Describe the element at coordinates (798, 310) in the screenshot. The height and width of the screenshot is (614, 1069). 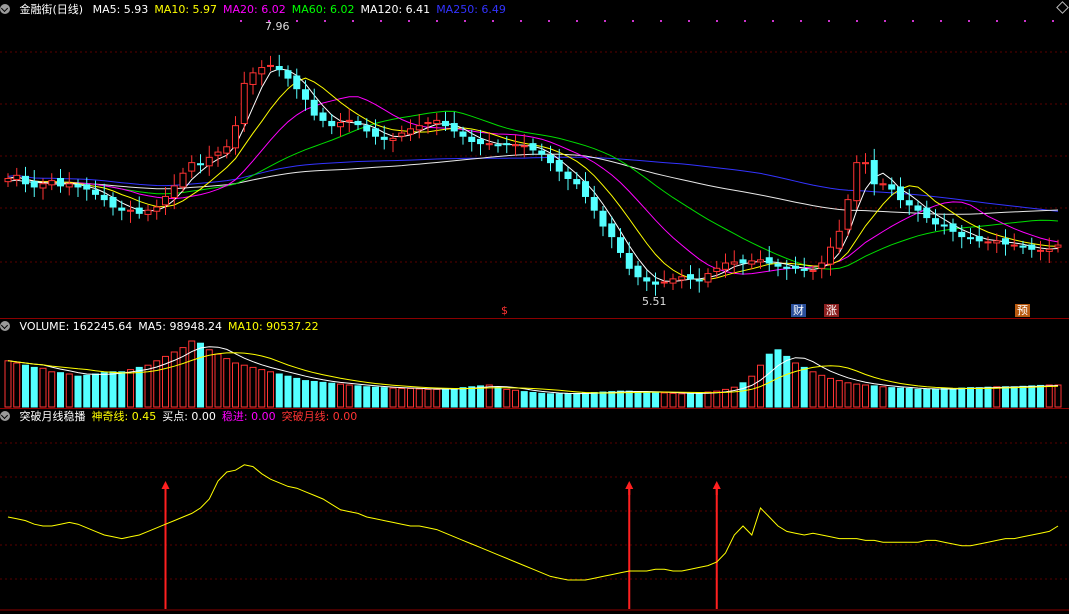
I see `finance-marker: 财` at that location.